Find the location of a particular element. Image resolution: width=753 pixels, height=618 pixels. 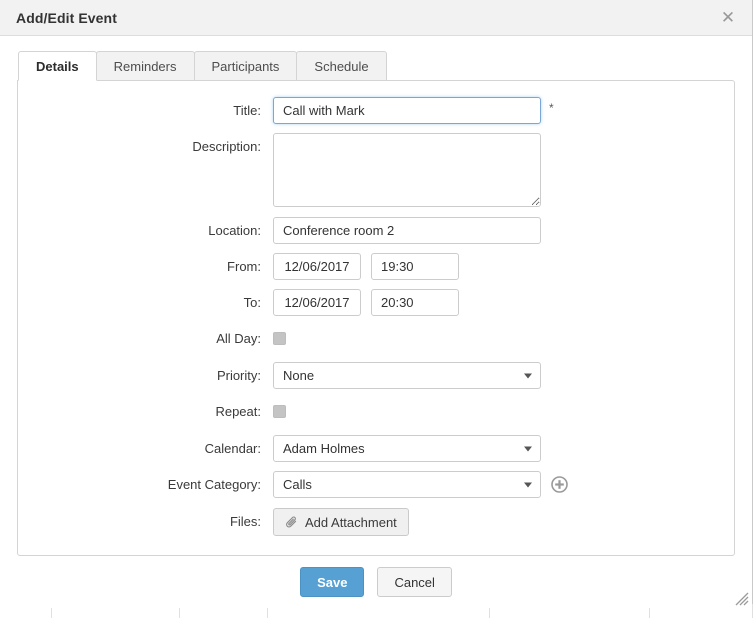

description-textarea is located at coordinates (407, 170).